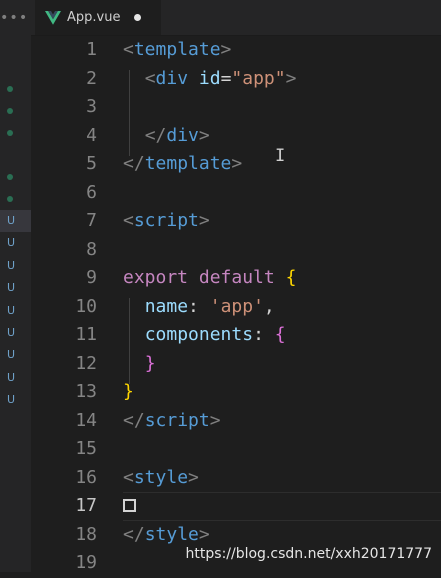 The width and height of the screenshot is (441, 578). I want to click on code-line: 17, so click(236, 506).